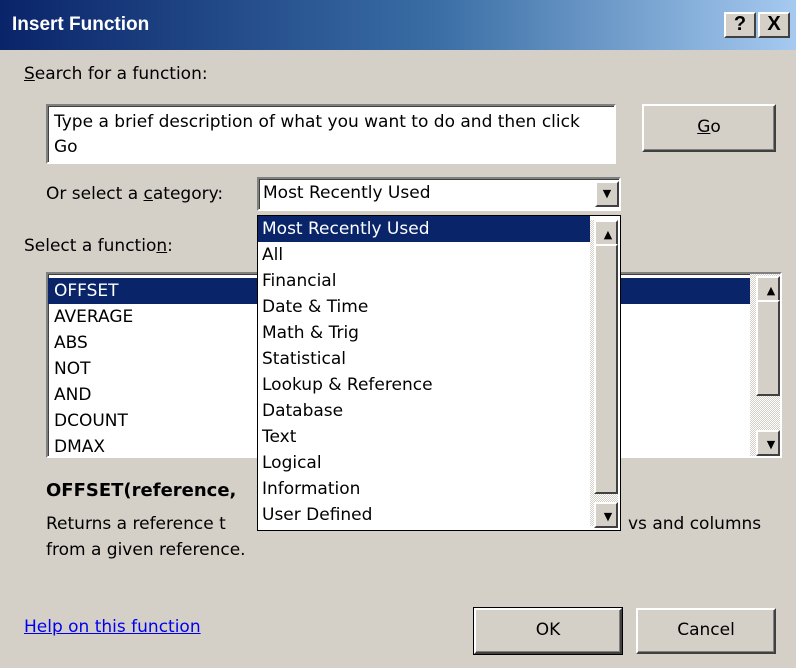  Describe the element at coordinates (740, 25) in the screenshot. I see `help-button: ?` at that location.